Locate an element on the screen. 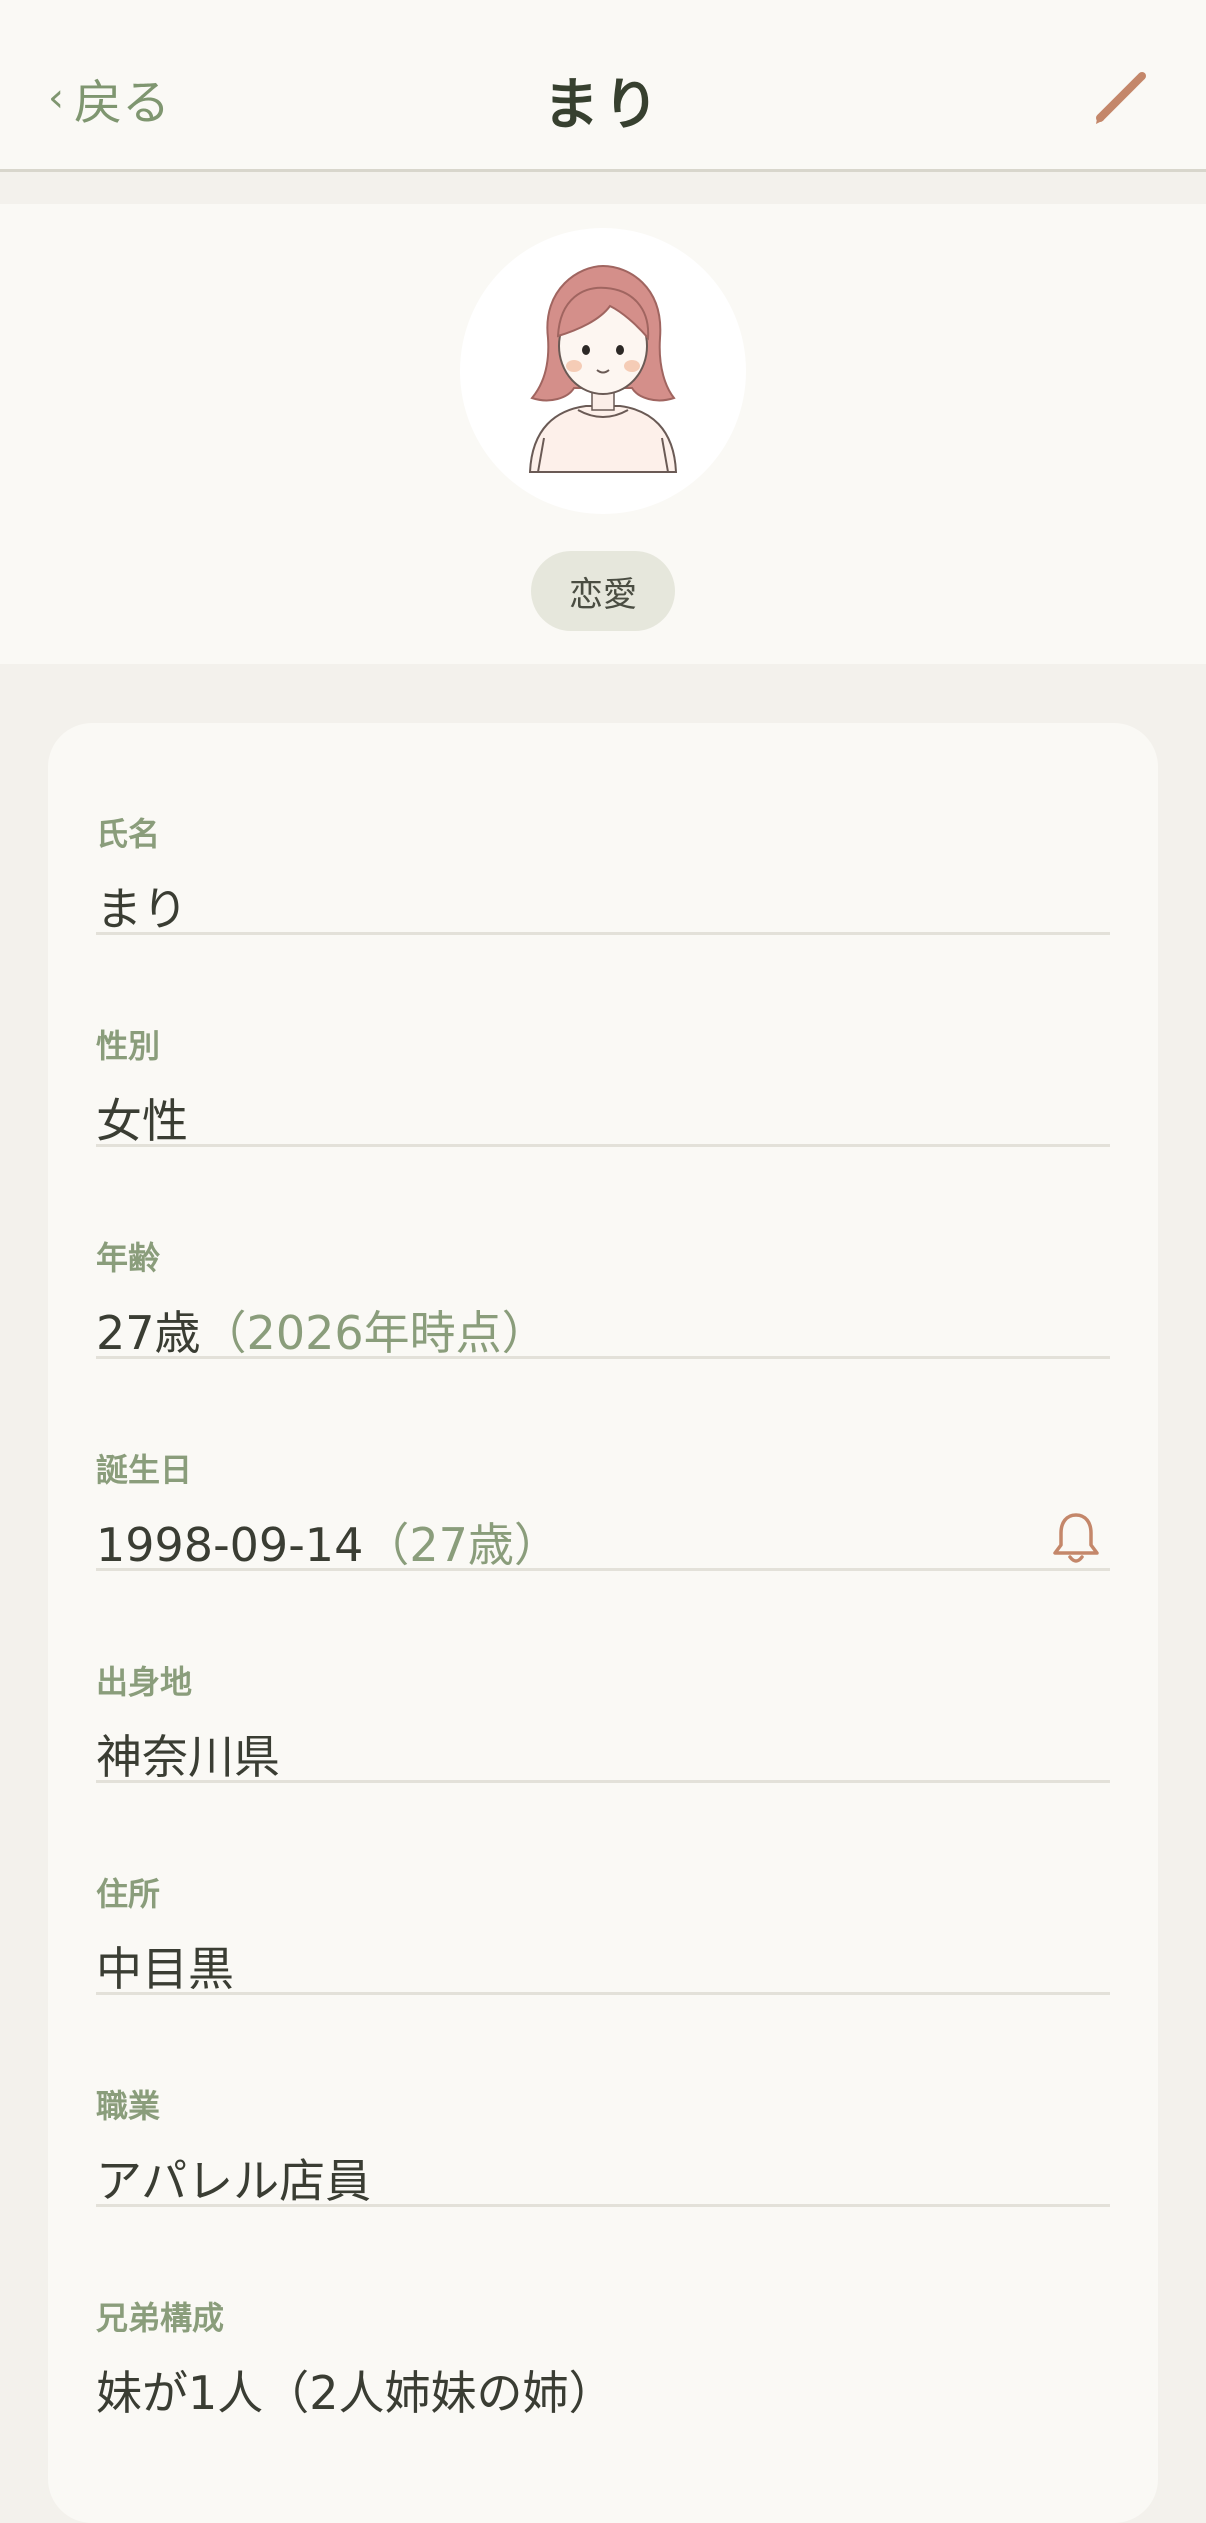 The image size is (1206, 2523). field-birthday: 誕生日 1998-09-14（27歳） is located at coordinates (603, 1465).